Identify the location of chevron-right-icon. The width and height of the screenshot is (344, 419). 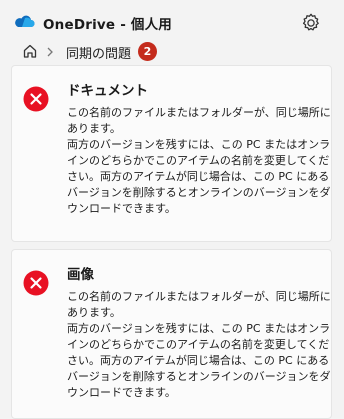
(50, 52).